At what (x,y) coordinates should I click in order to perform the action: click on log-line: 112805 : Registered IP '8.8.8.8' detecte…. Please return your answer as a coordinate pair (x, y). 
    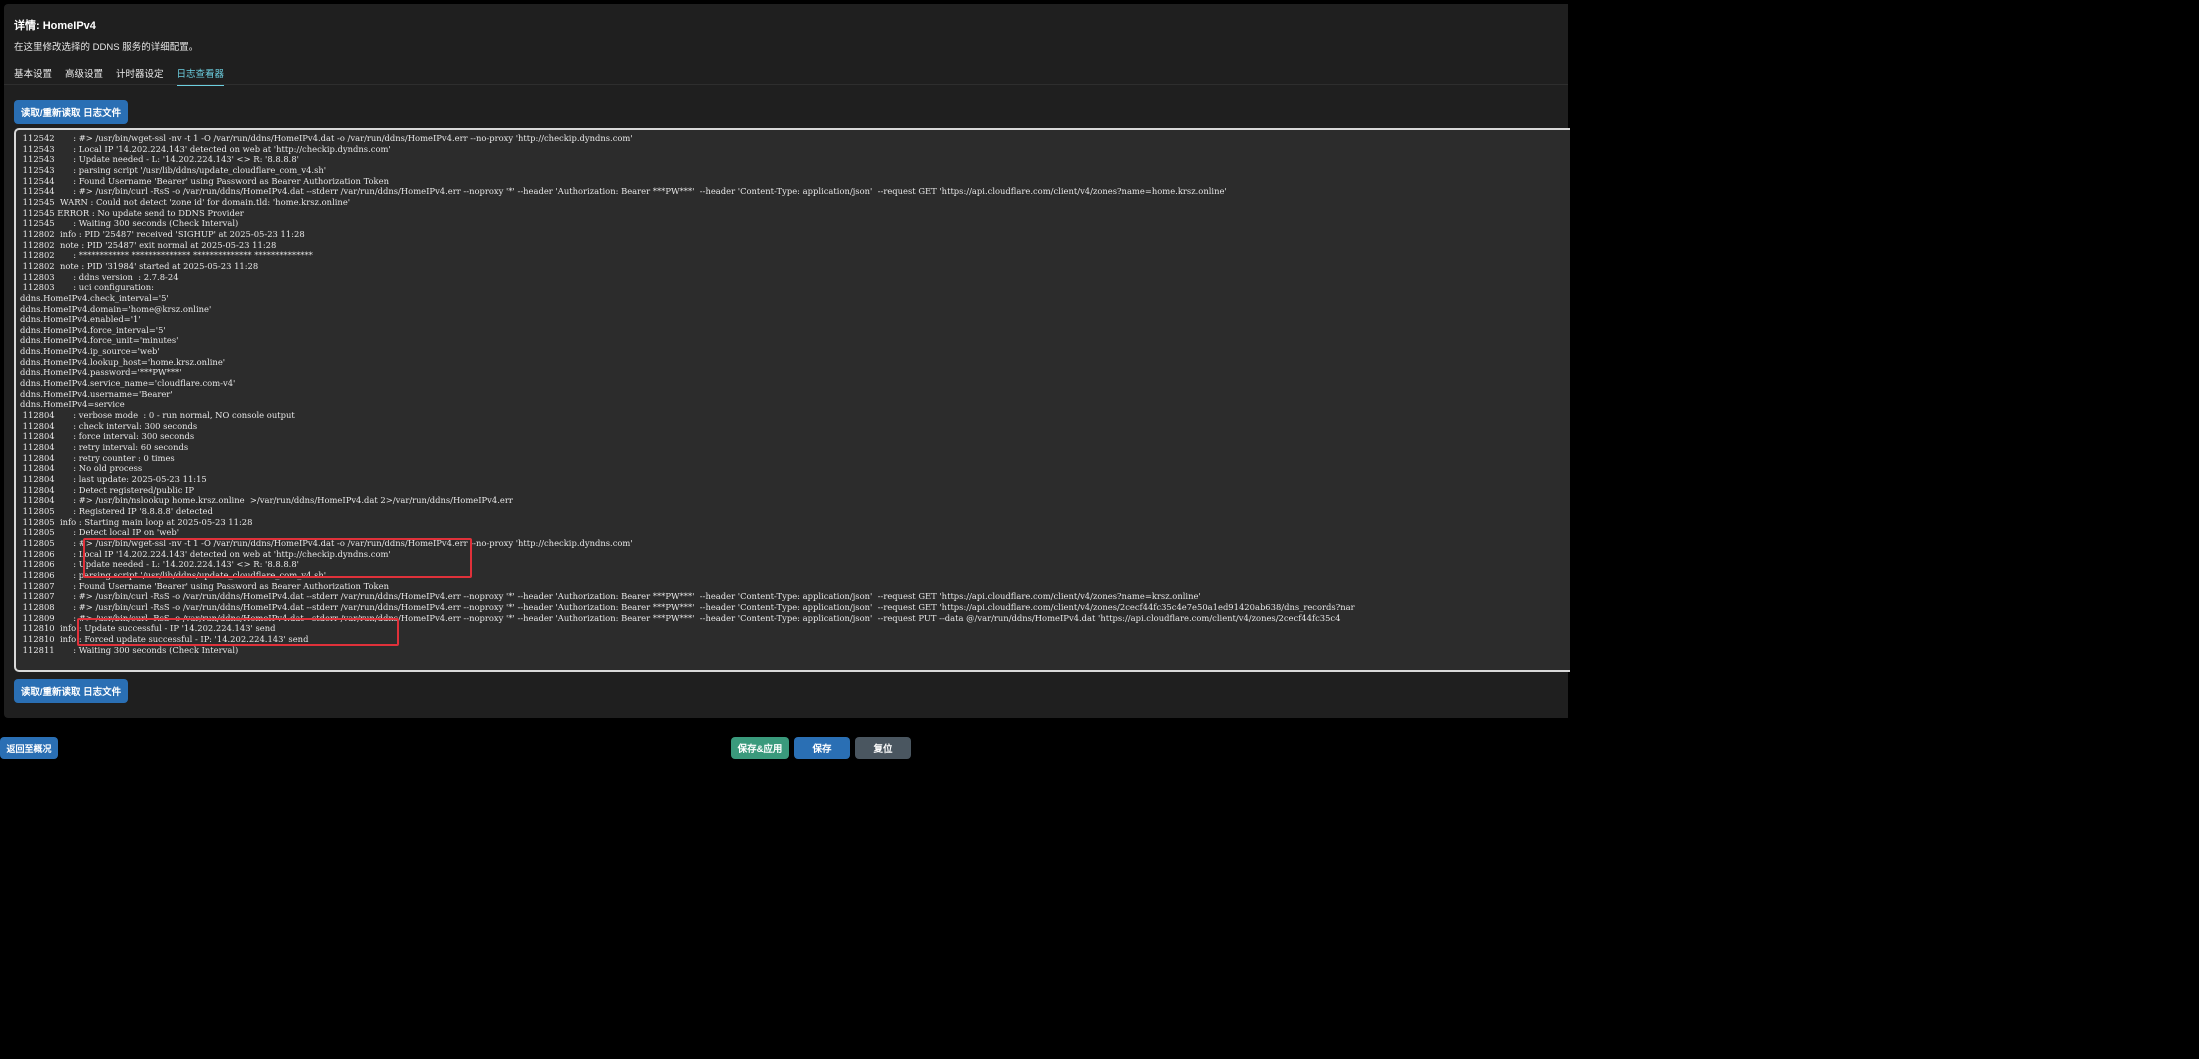
    Looking at the image, I should click on (116, 510).